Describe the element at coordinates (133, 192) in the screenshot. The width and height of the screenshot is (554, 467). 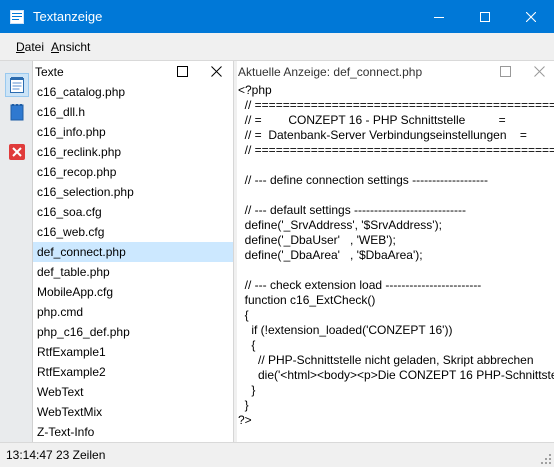
I see `file-list-item: c16_selection.php` at that location.